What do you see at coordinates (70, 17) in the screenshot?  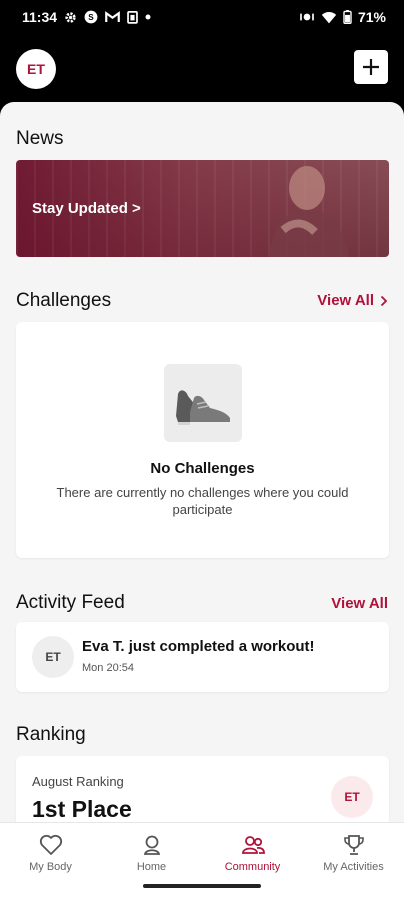 I see `settings-gear-icon` at bounding box center [70, 17].